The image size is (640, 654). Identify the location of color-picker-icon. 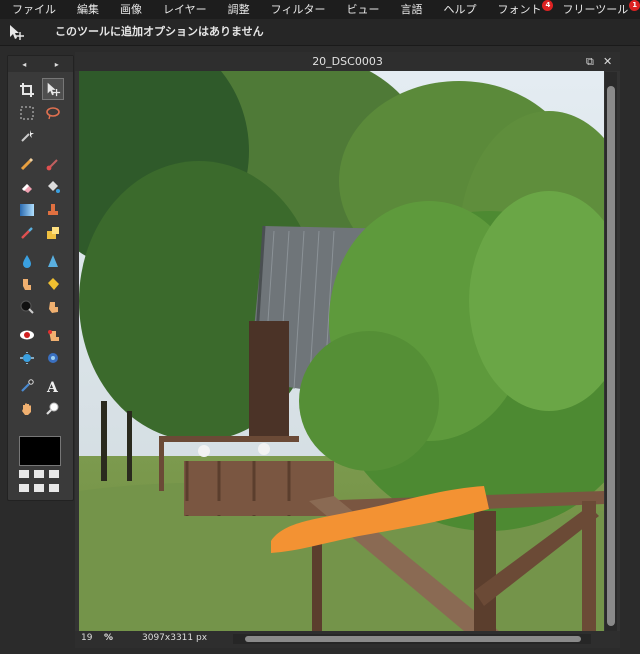
(27, 386).